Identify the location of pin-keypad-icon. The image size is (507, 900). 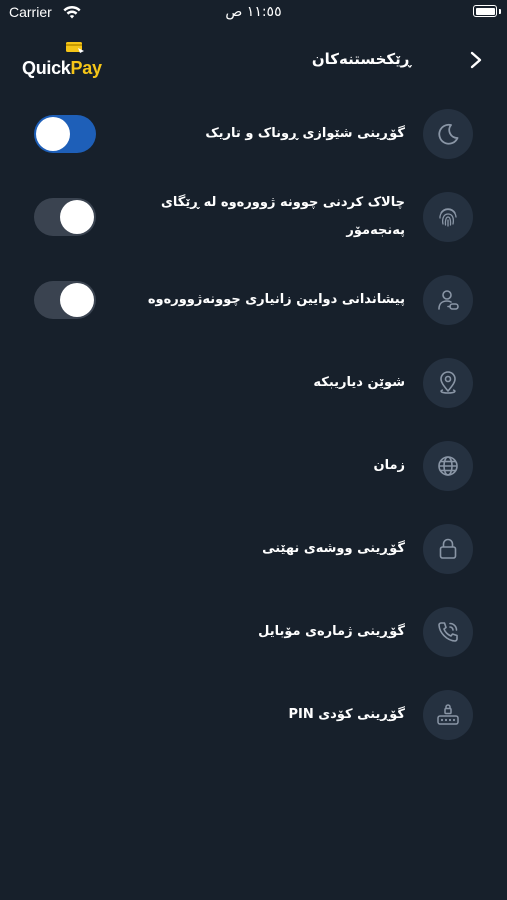
(448, 714).